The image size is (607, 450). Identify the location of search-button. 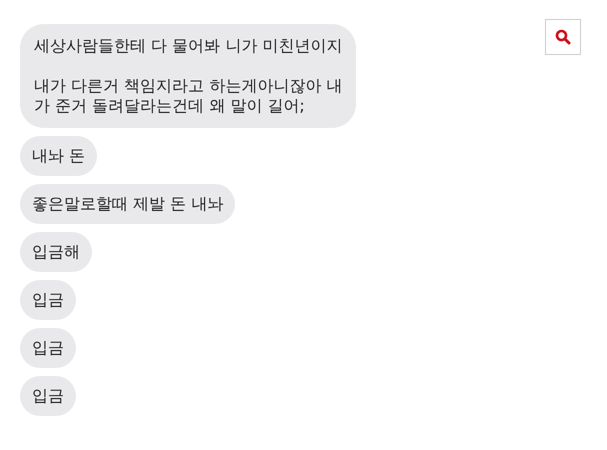
(563, 37).